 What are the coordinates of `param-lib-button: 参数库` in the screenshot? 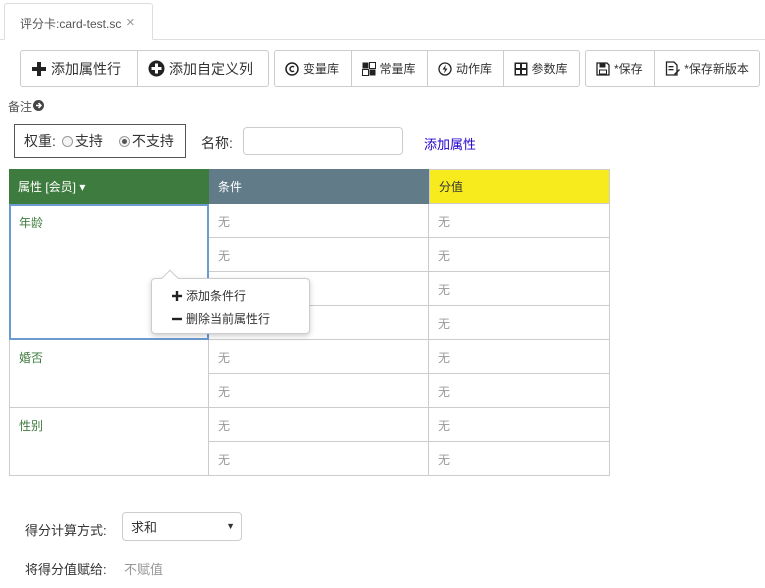 It's located at (542, 68).